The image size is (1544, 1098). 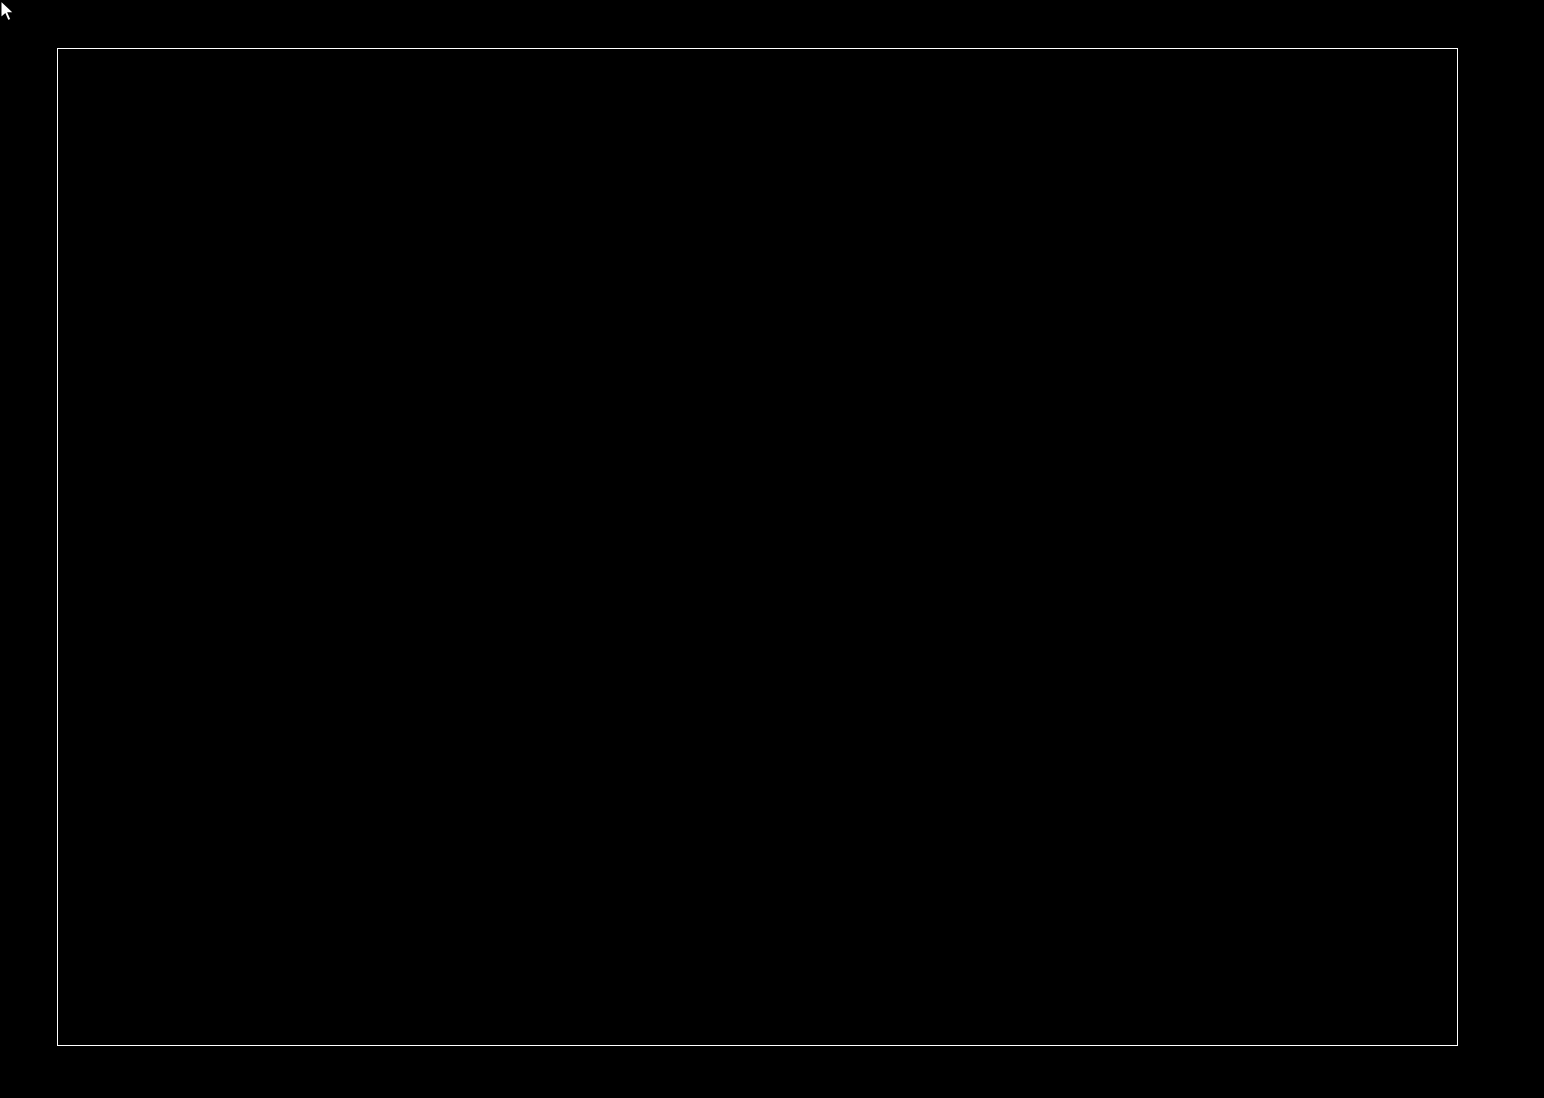 I want to click on mouse-cursor-icon, so click(x=7, y=11).